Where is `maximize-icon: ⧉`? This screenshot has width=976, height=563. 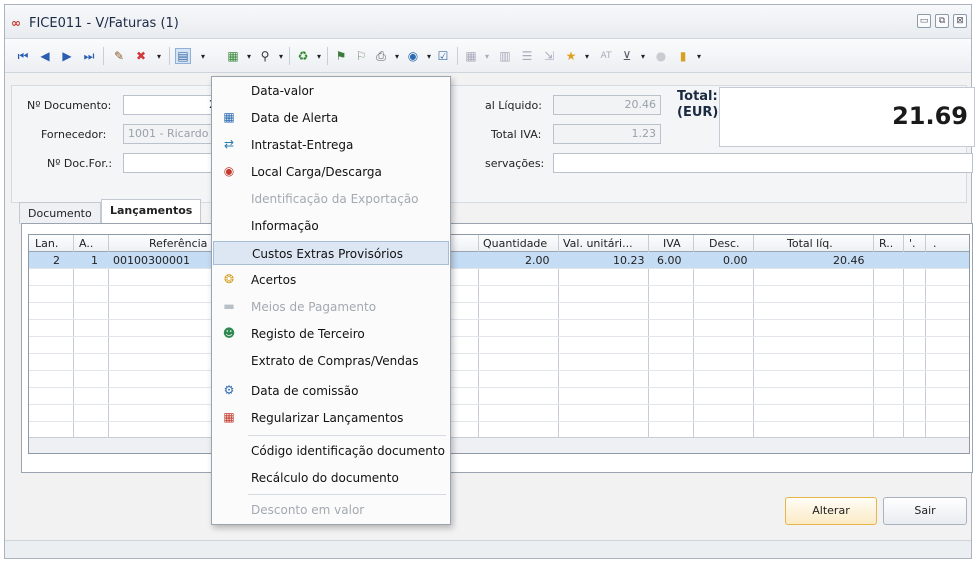
maximize-icon: ⧉ is located at coordinates (942, 21).